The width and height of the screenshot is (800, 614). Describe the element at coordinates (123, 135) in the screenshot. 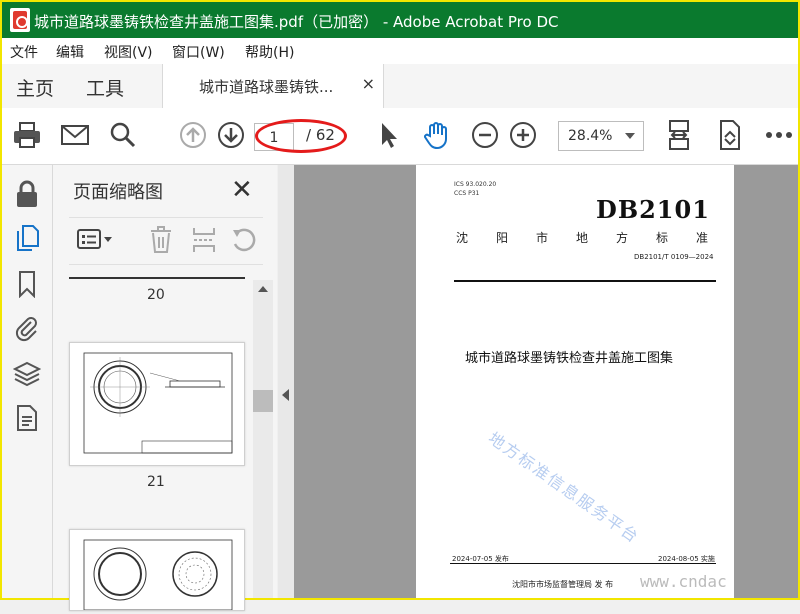

I see `search-icon` at that location.